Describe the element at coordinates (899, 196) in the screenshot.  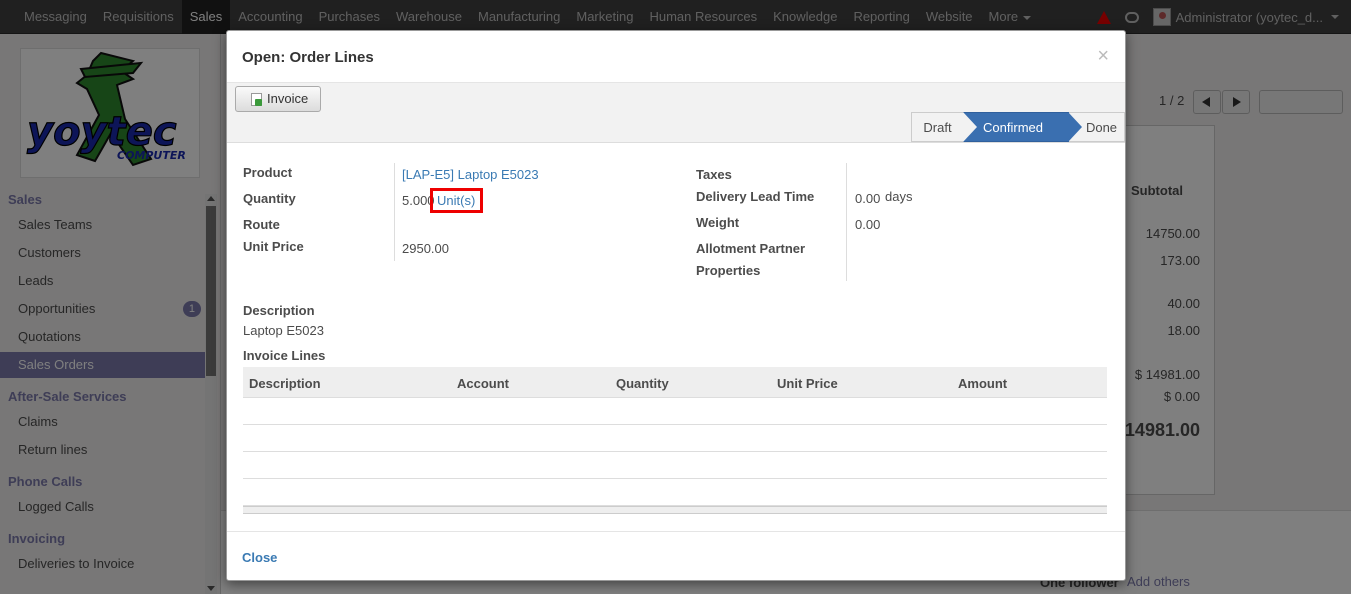
I see `lead-time-unit: days` at that location.